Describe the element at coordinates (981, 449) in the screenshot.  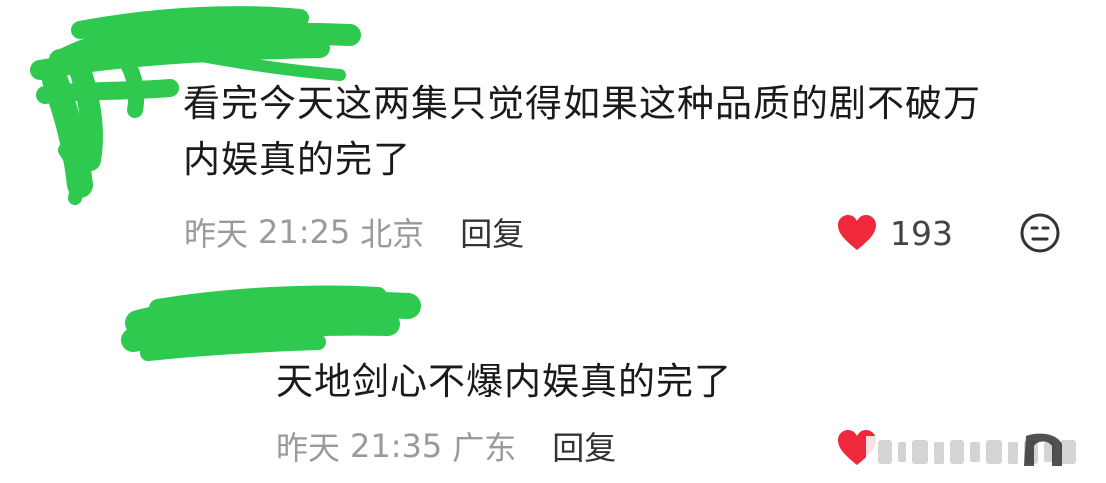
I see `watermark` at that location.